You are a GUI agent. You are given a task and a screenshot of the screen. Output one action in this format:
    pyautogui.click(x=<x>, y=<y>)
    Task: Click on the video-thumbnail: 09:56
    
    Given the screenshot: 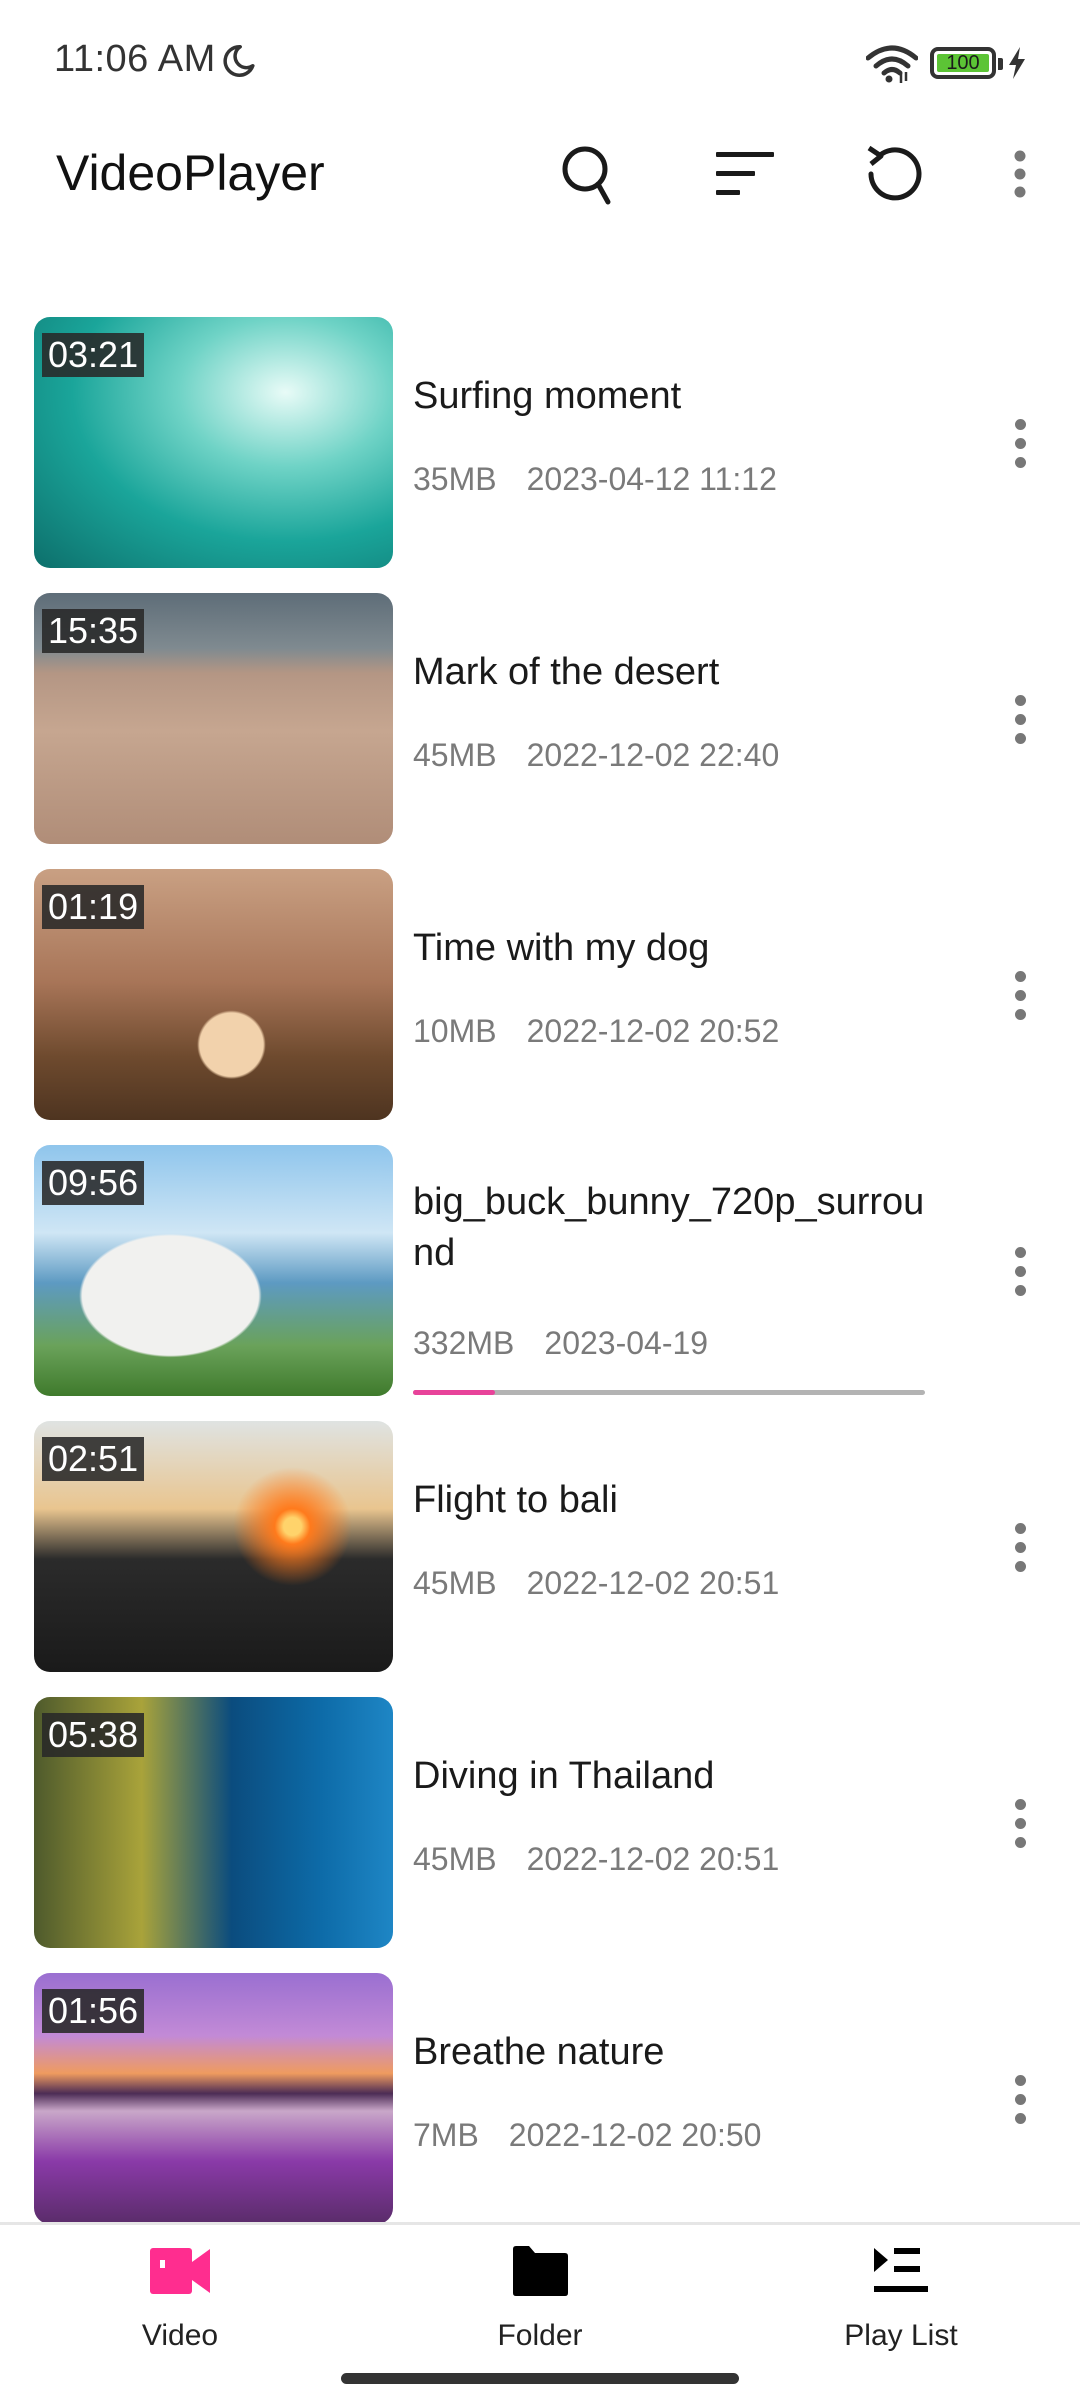 What is the action you would take?
    pyautogui.click(x=213, y=1270)
    